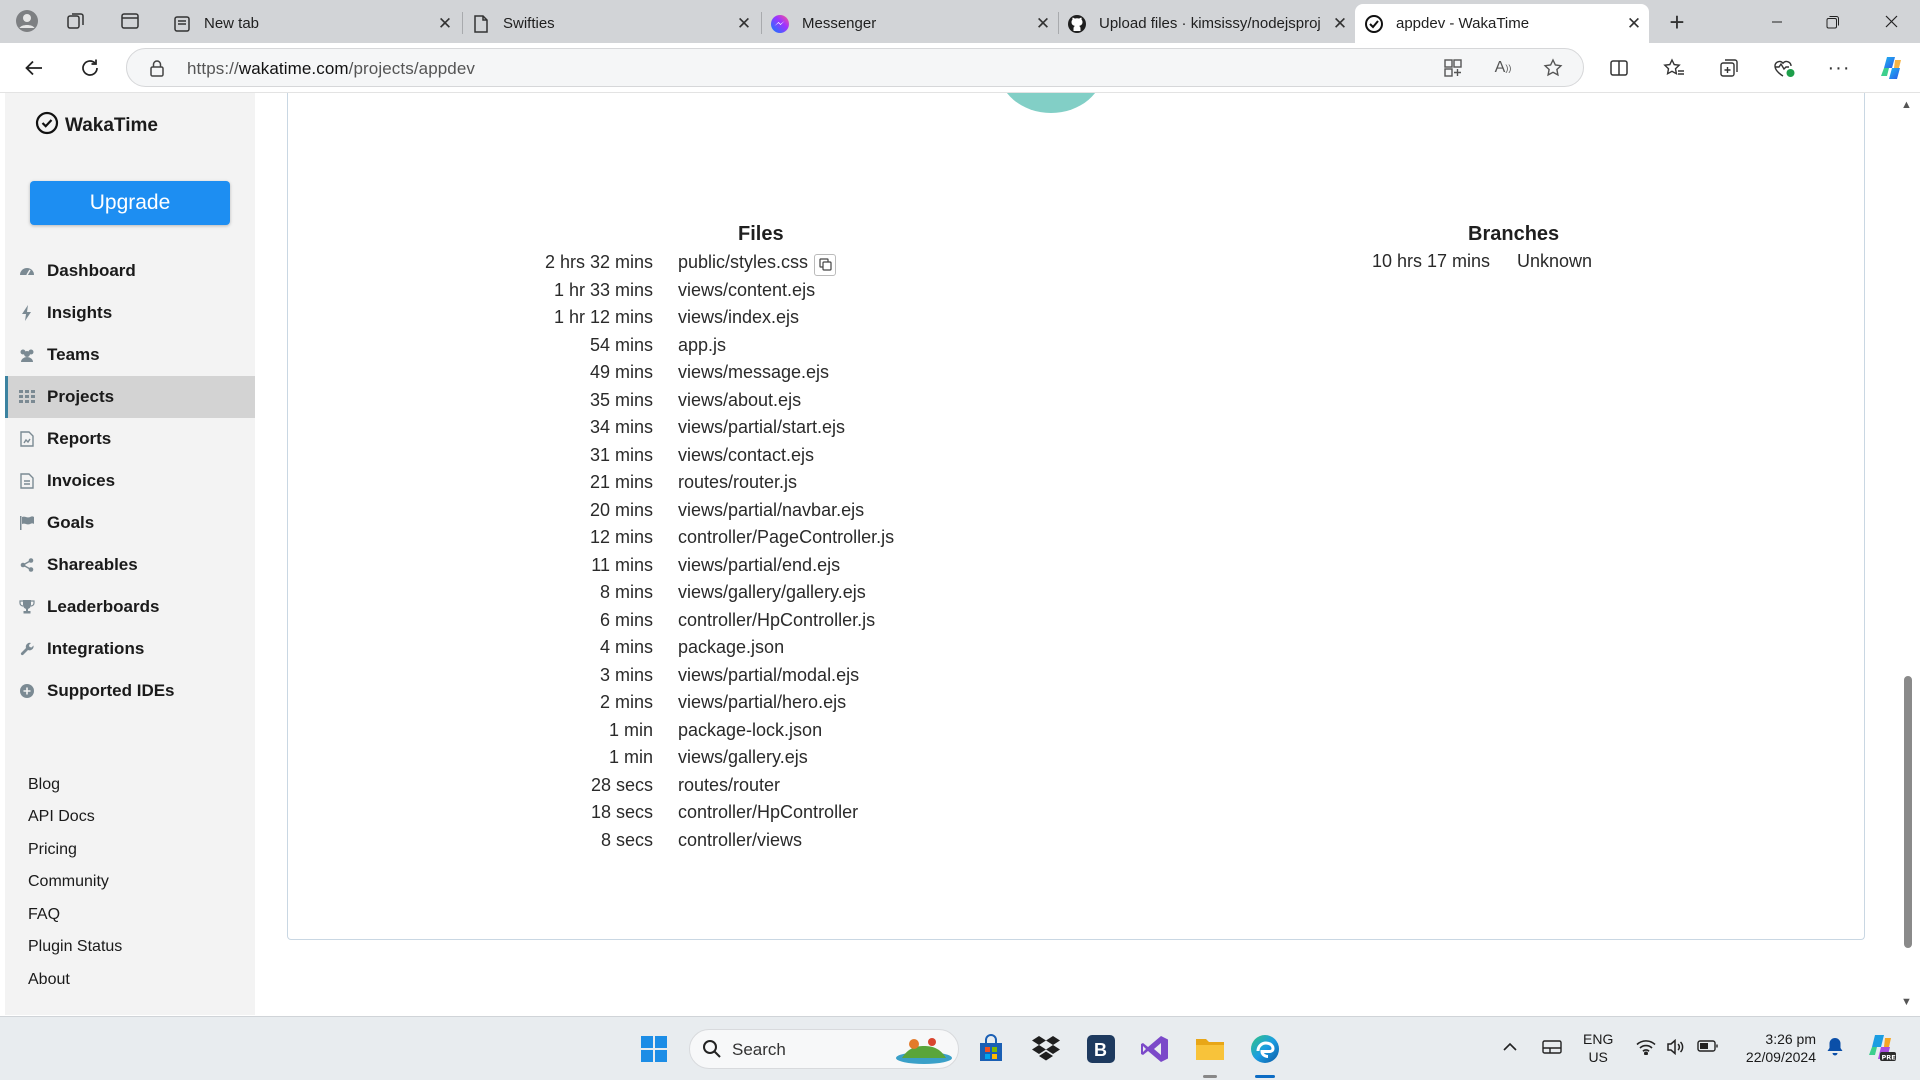 The height and width of the screenshot is (1080, 1920). Describe the element at coordinates (1155, 1049) in the screenshot. I see `visual-studio-icon` at that location.